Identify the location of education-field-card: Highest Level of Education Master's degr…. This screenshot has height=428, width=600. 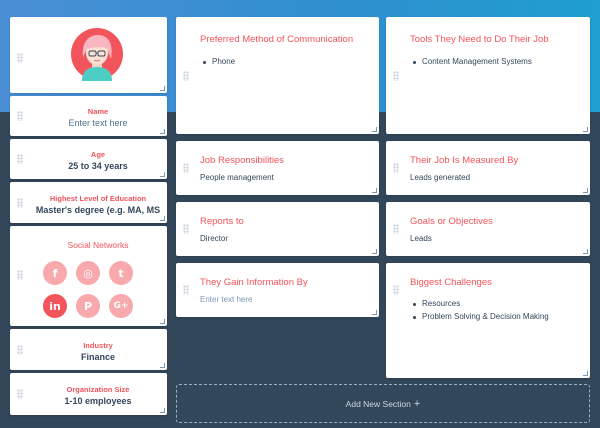
(88, 202).